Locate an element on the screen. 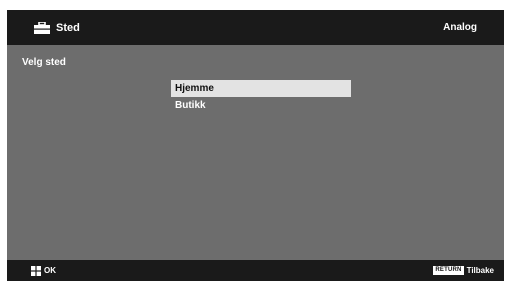  header-title-group: Sted is located at coordinates (57, 27).